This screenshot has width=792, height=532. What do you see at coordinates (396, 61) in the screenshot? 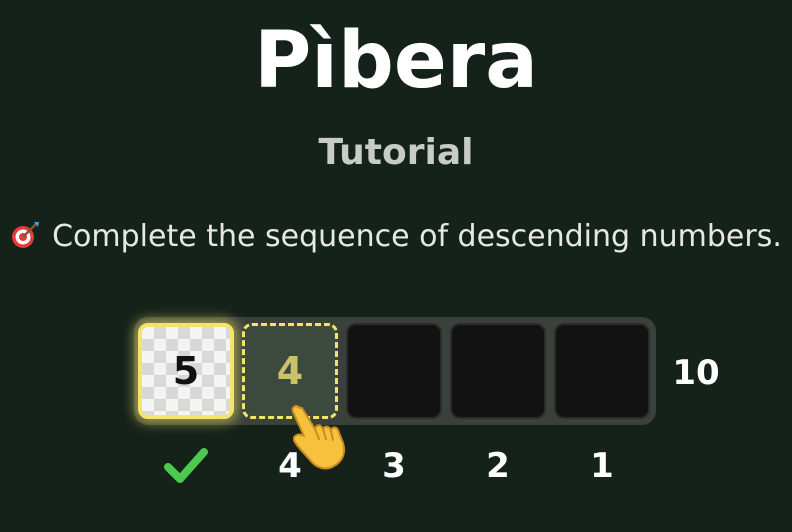
I see `game-title: Pìbera` at bounding box center [396, 61].